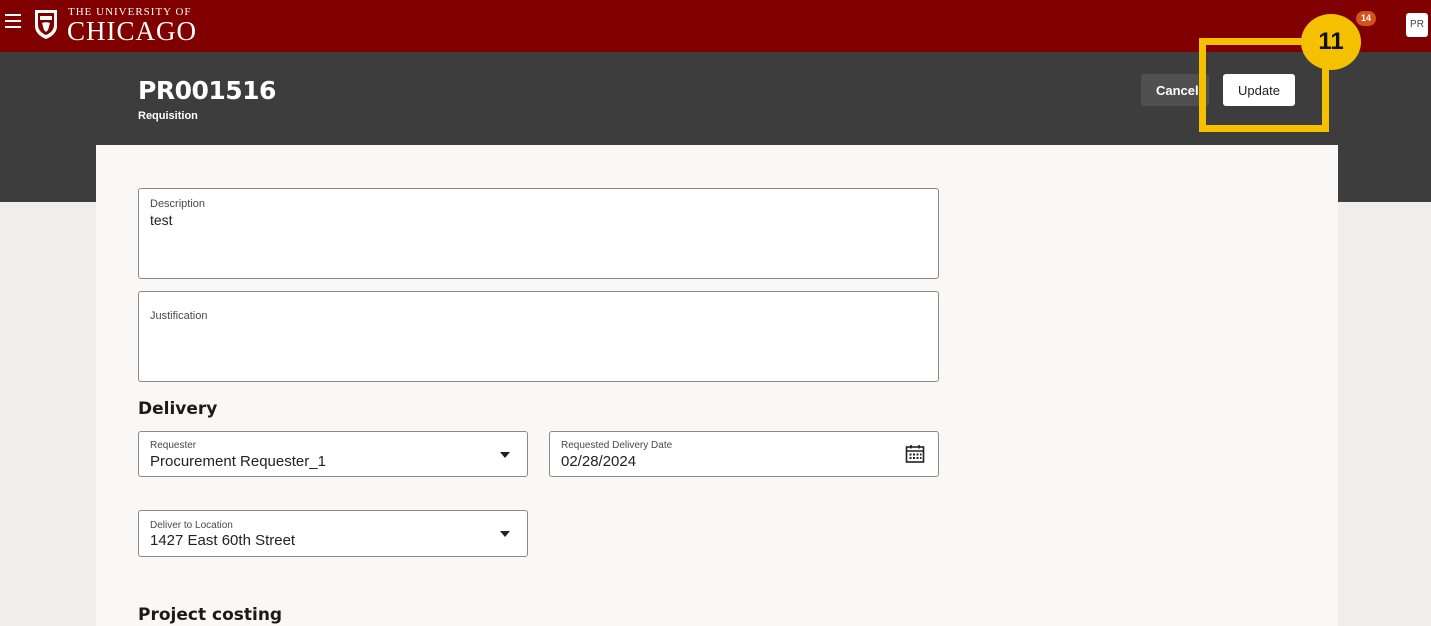 The width and height of the screenshot is (1431, 626). I want to click on cancel-button: Cancel, so click(1175, 90).